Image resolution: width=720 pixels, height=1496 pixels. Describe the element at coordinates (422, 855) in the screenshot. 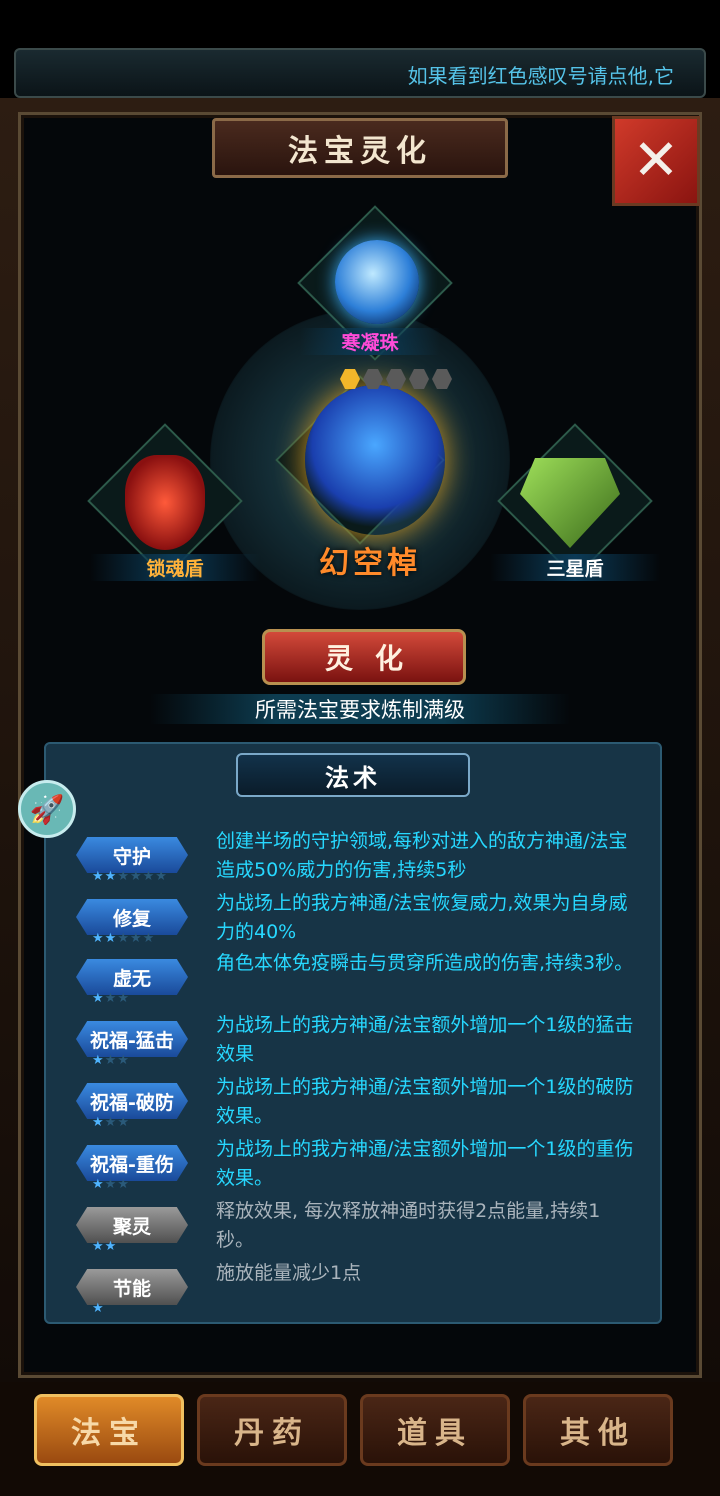

I see `skill-description: 创建半场的守护领域,每秒对进入的敌方神通/法宝造成50%威力的伤害,持续5秒` at that location.